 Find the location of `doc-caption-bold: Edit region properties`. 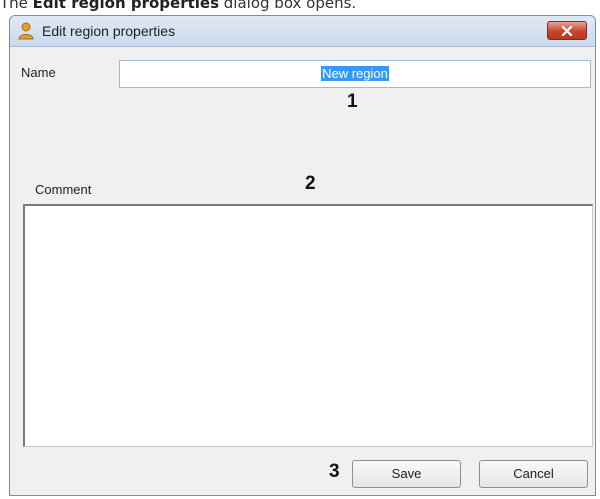

doc-caption-bold: Edit region properties is located at coordinates (126, 6).